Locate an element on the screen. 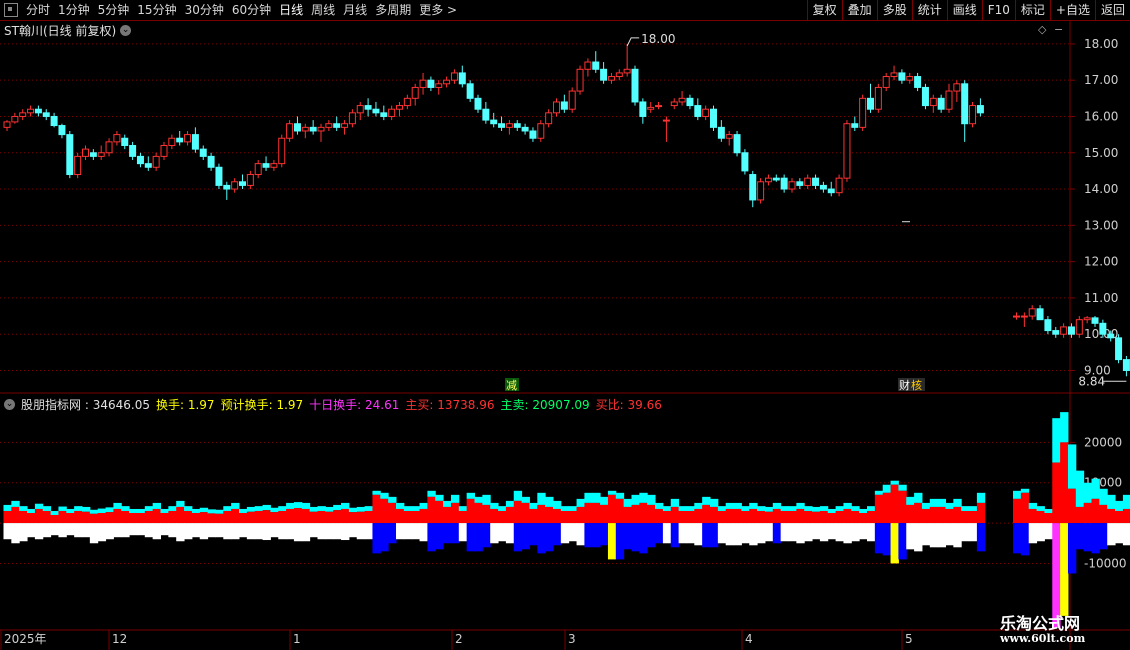 The image size is (1130, 650). date-tick-label: 5 is located at coordinates (909, 639).